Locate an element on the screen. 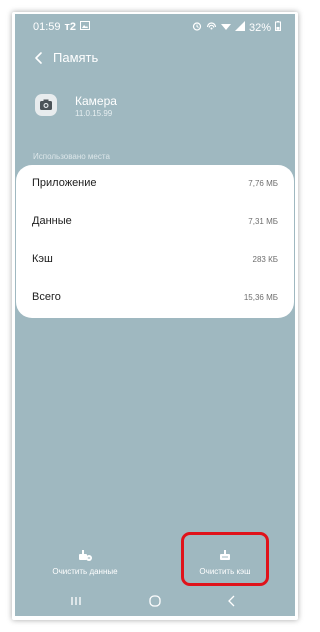 The image size is (320, 632). clear-data-button: Очистить данные is located at coordinates (85, 561).